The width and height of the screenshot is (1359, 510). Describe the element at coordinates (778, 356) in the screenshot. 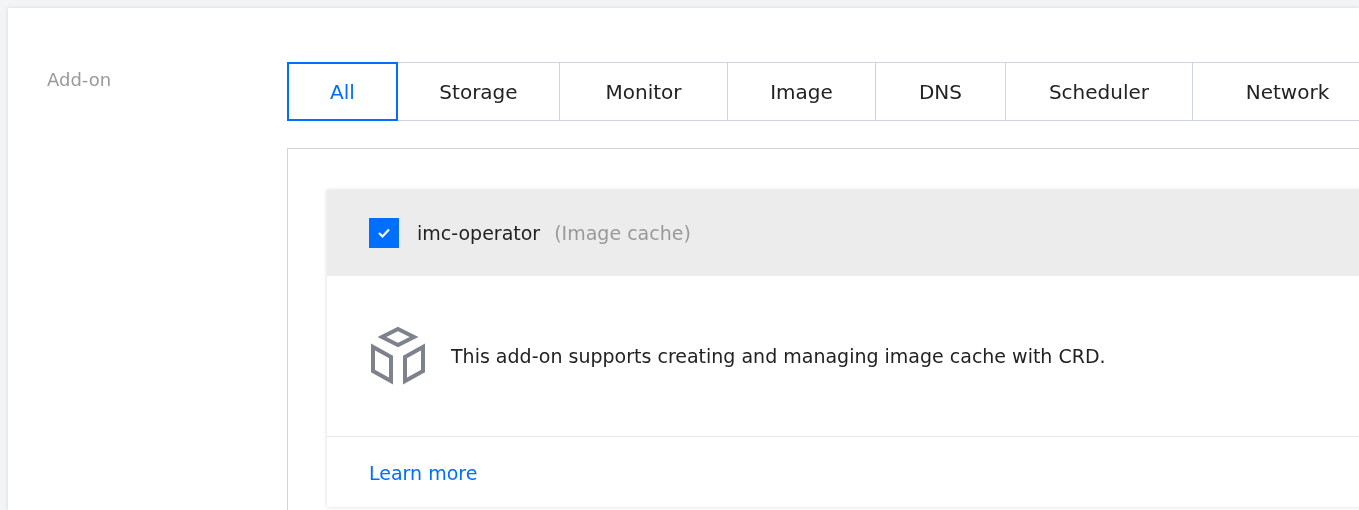

I see `addon-description: This add-on supports creating and managing image cache with CRD.` at that location.